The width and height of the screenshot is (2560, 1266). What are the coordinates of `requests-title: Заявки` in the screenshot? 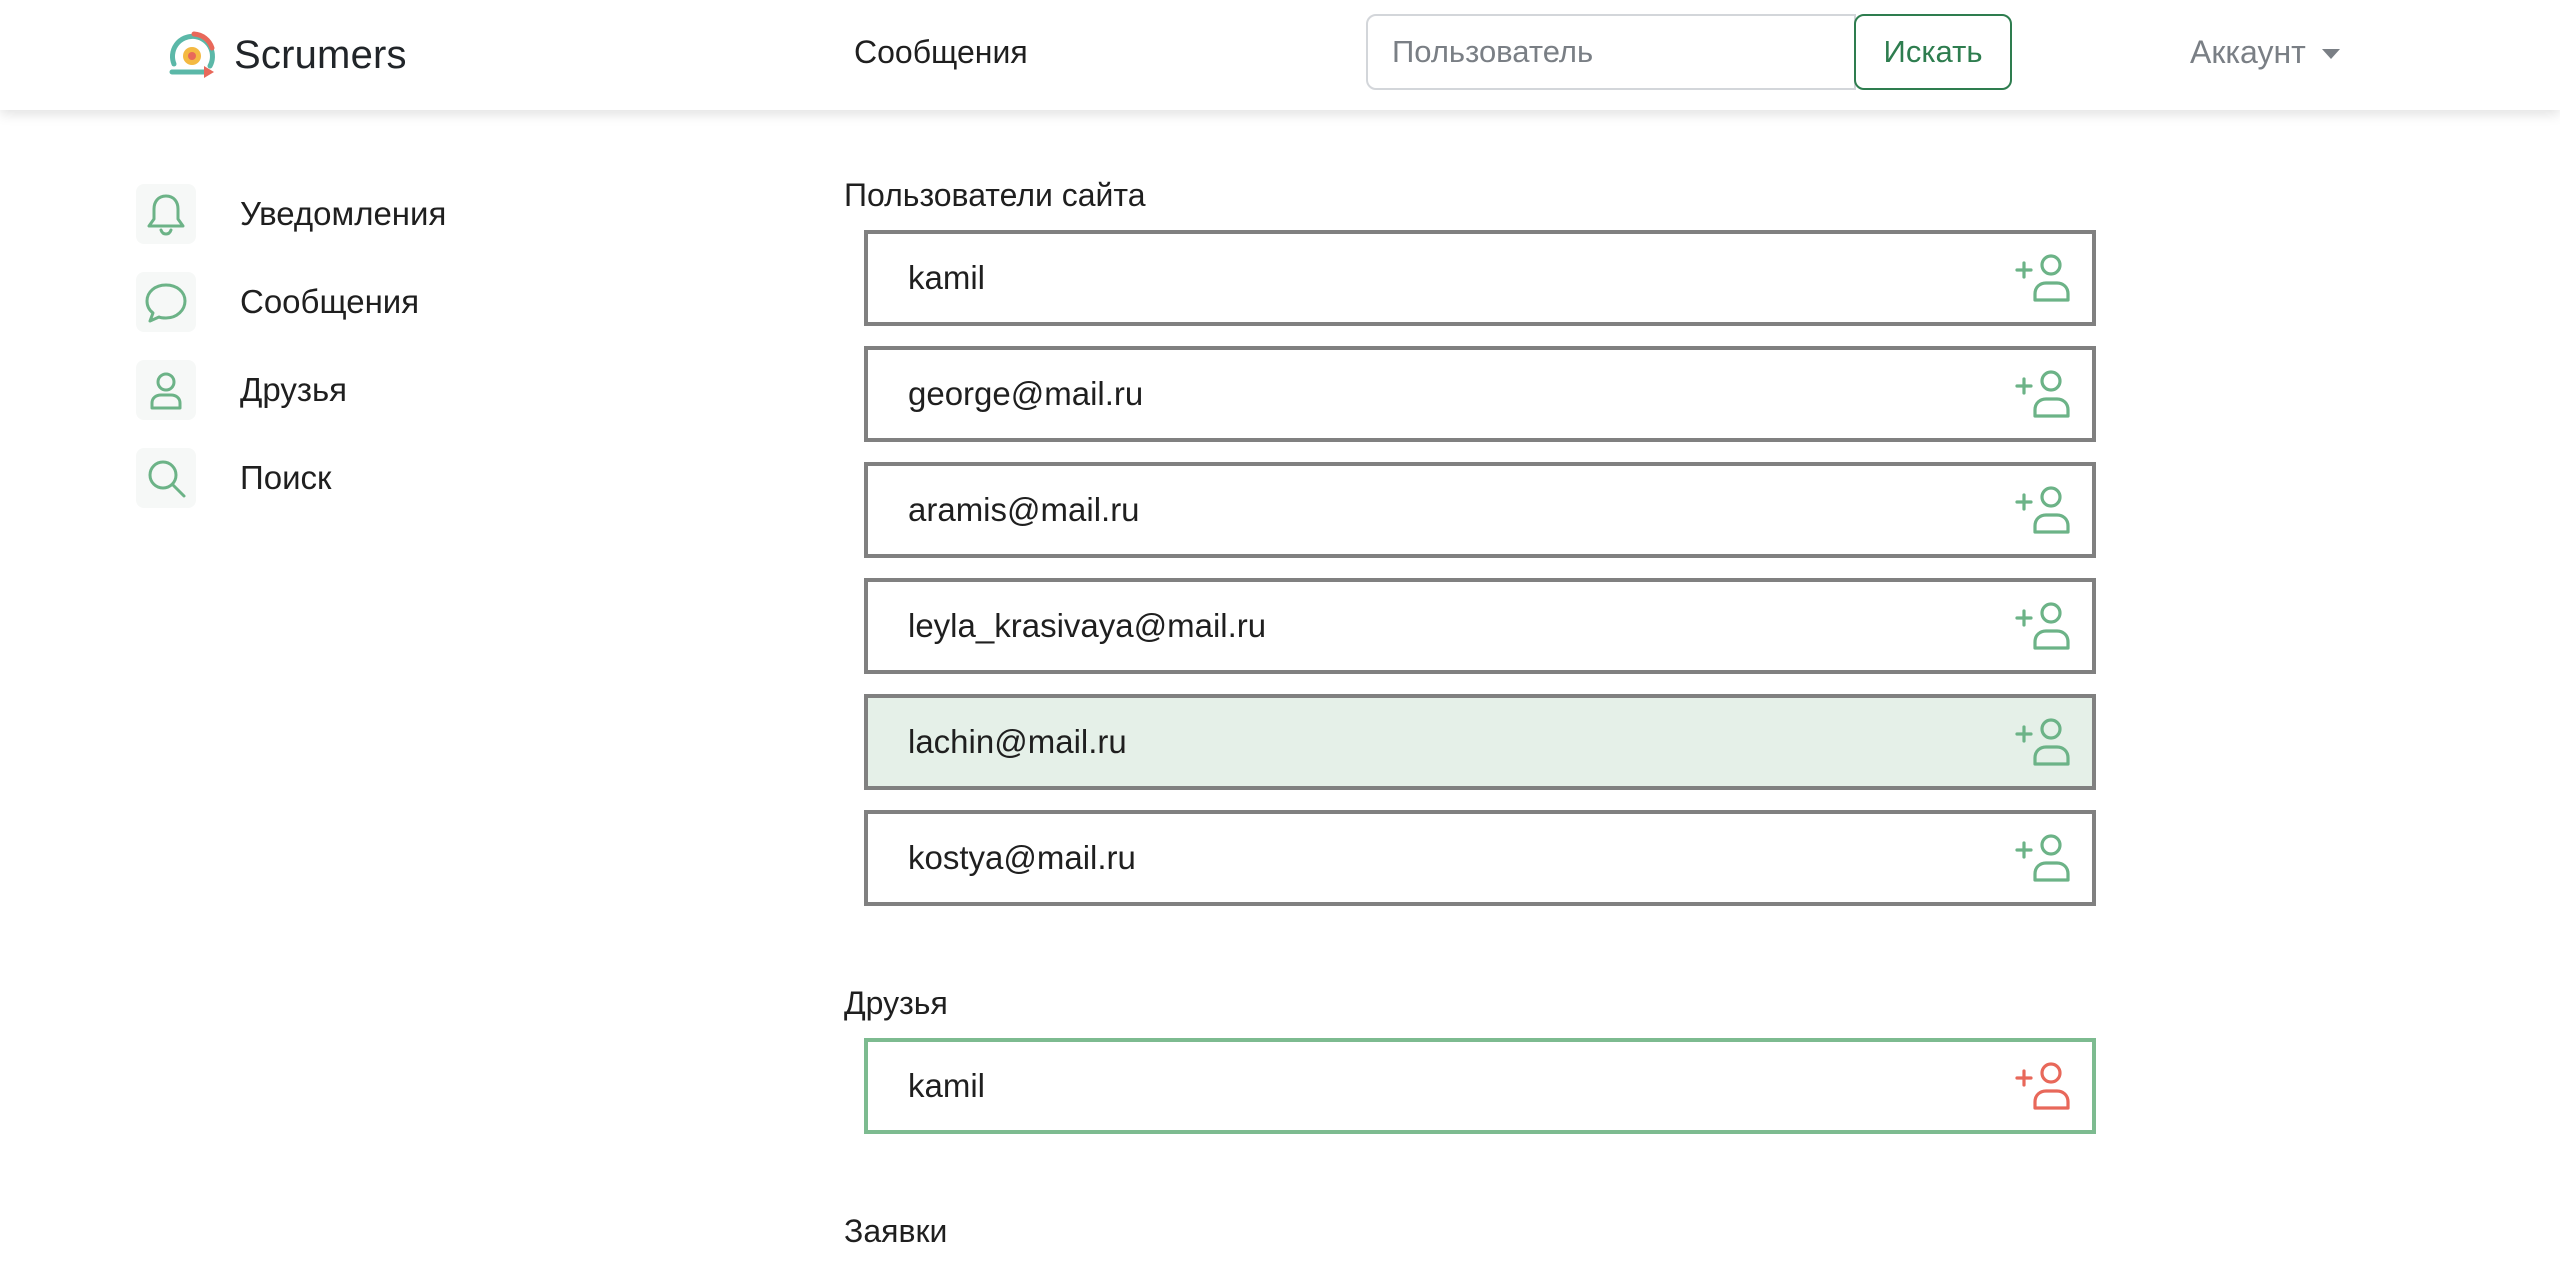 It's located at (896, 1231).